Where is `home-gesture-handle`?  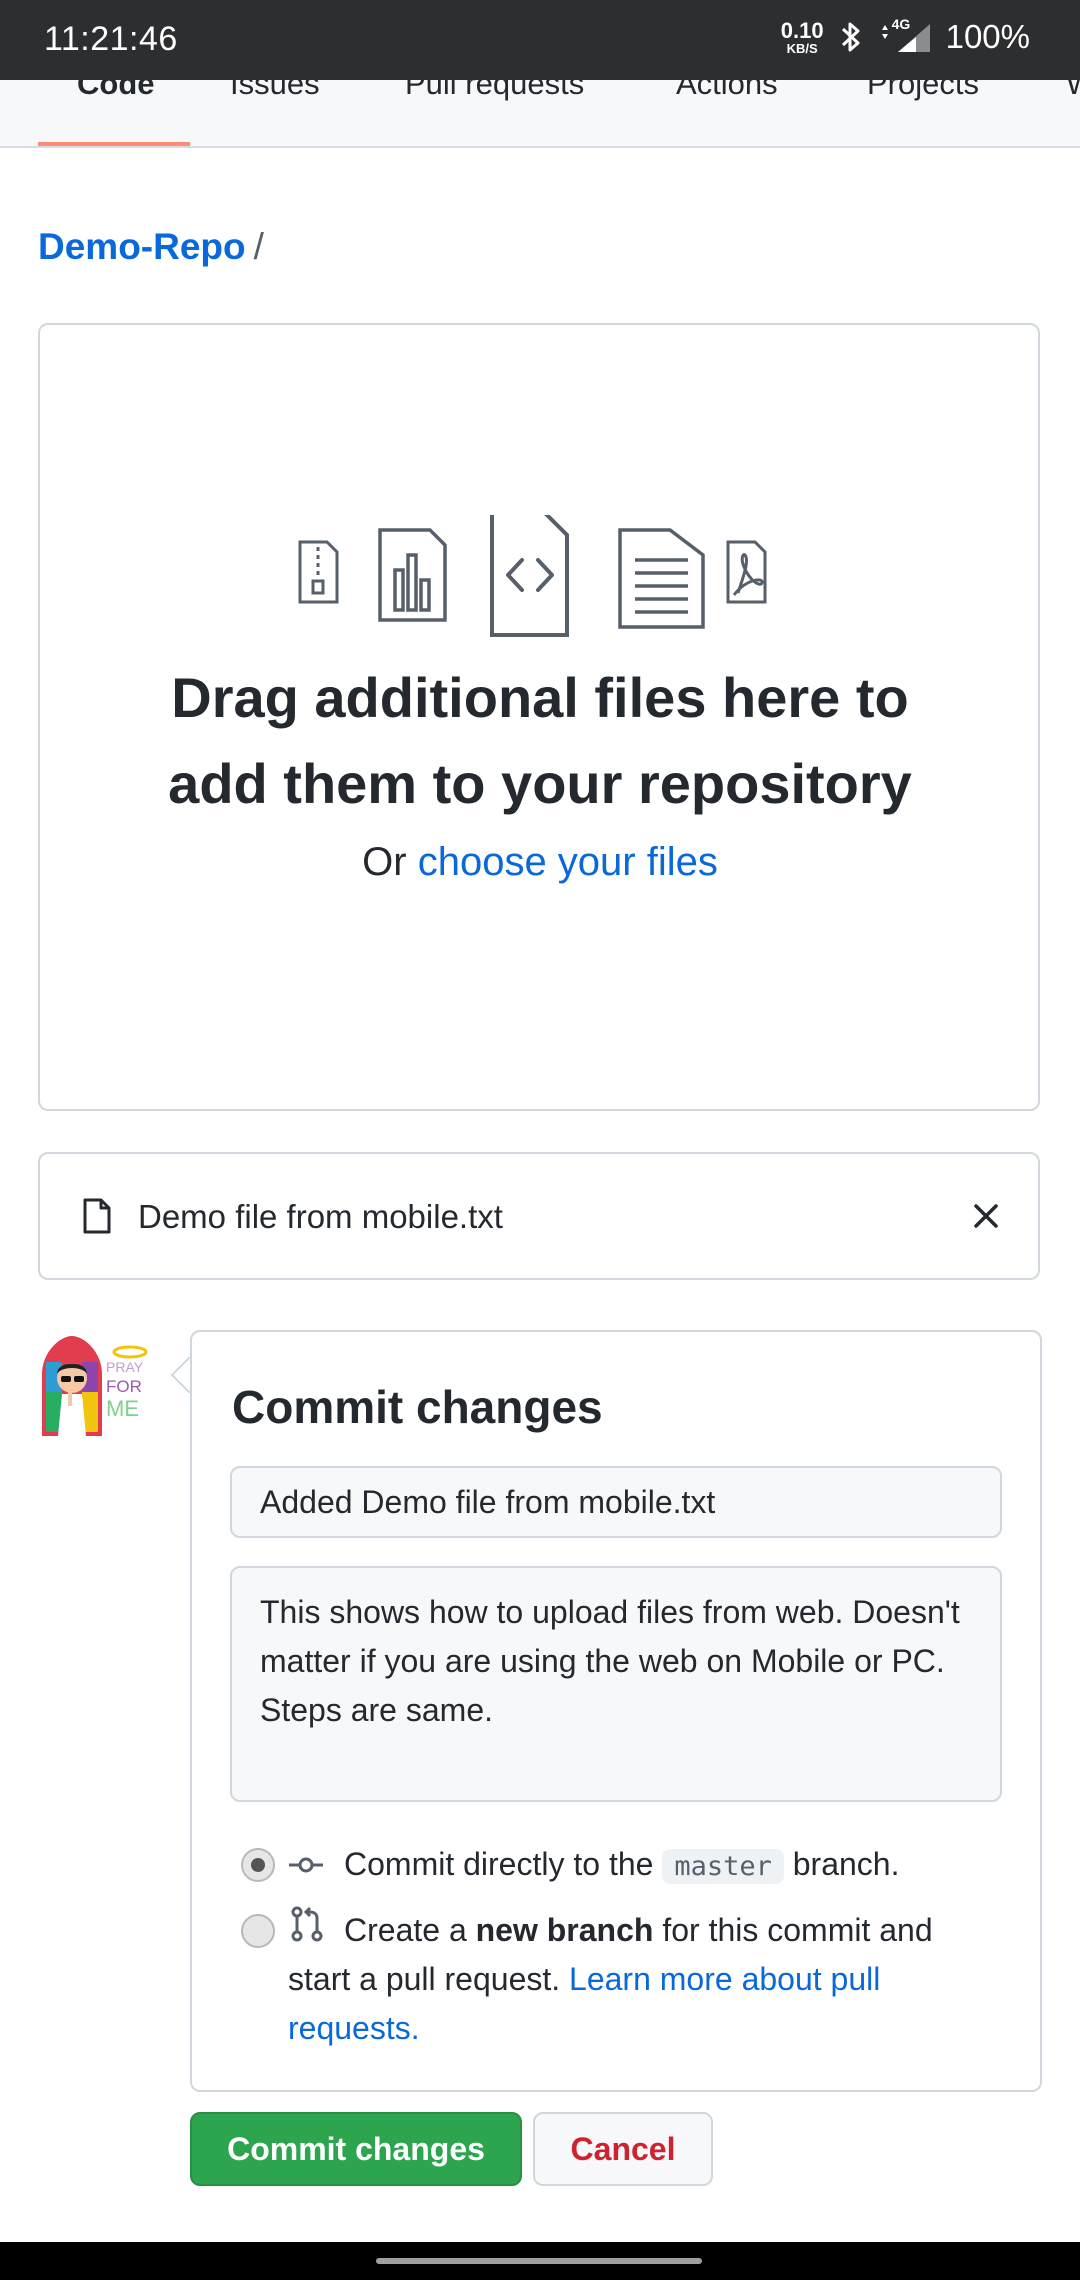 home-gesture-handle is located at coordinates (539, 2261).